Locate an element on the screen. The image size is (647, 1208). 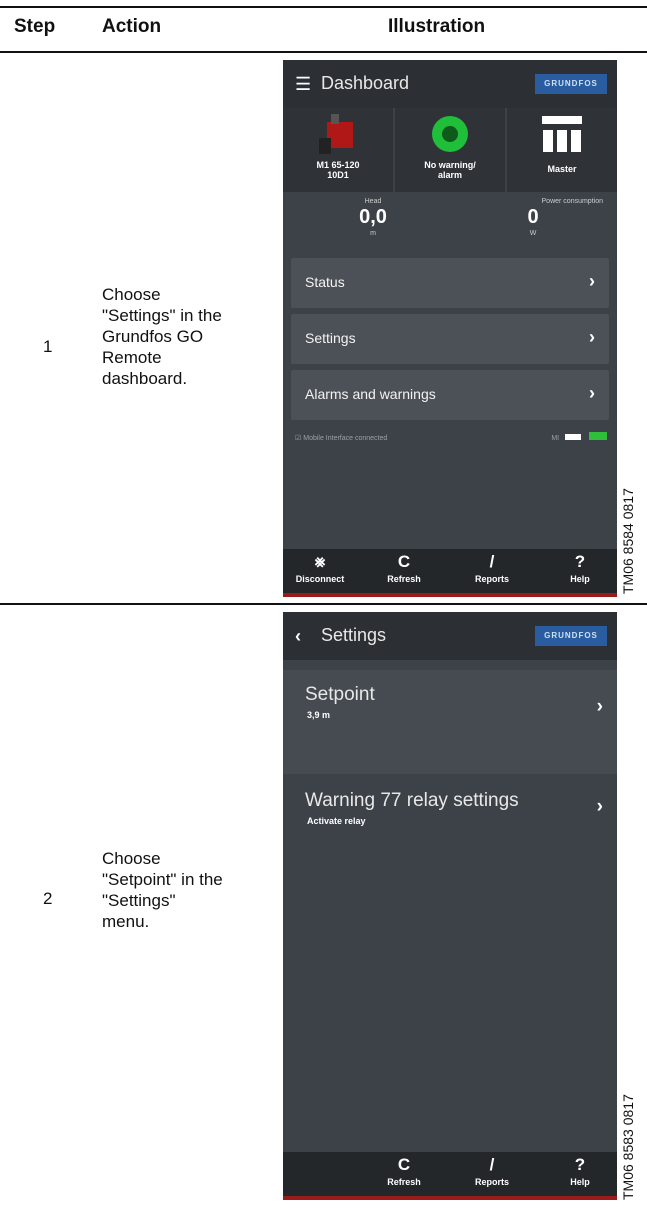
tm-code: TM06 8583 0817 is located at coordinates (628, 1147).